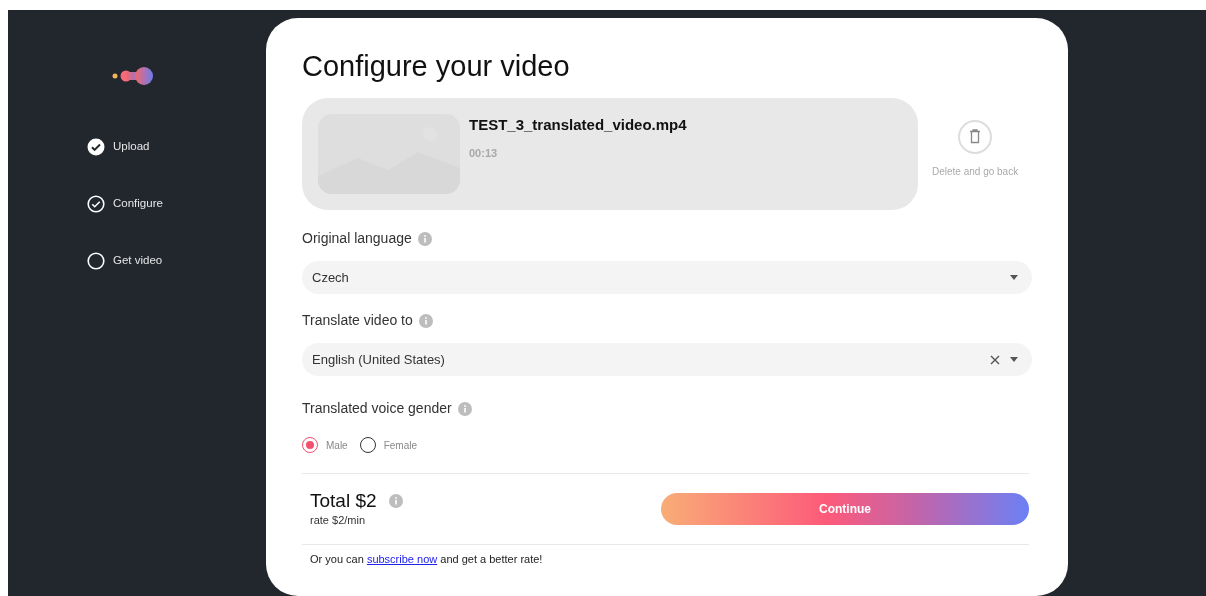  I want to click on video-duration: 00:13, so click(484, 153).